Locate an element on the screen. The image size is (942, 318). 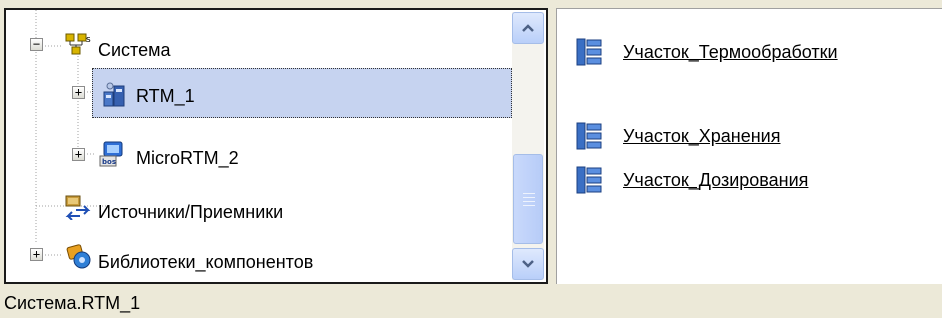
tree-vertical-scrollbar is located at coordinates (528, 146).